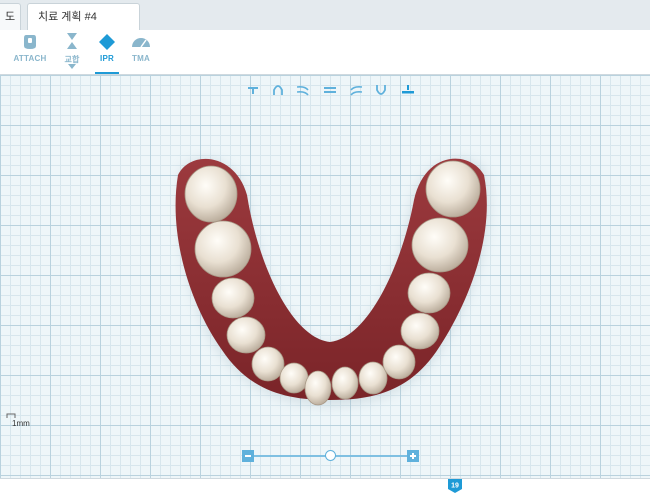 Image resolution: width=650 pixels, height=496 pixels. I want to click on view-right-icon, so click(303, 90).